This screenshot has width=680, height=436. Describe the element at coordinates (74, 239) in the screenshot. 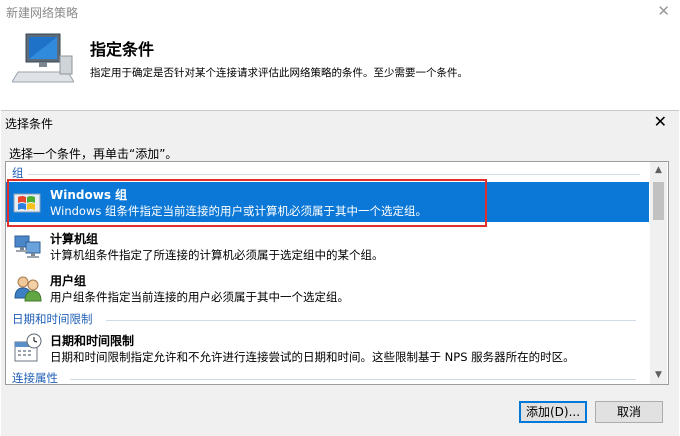

I see `item-name: 计算机组` at that location.